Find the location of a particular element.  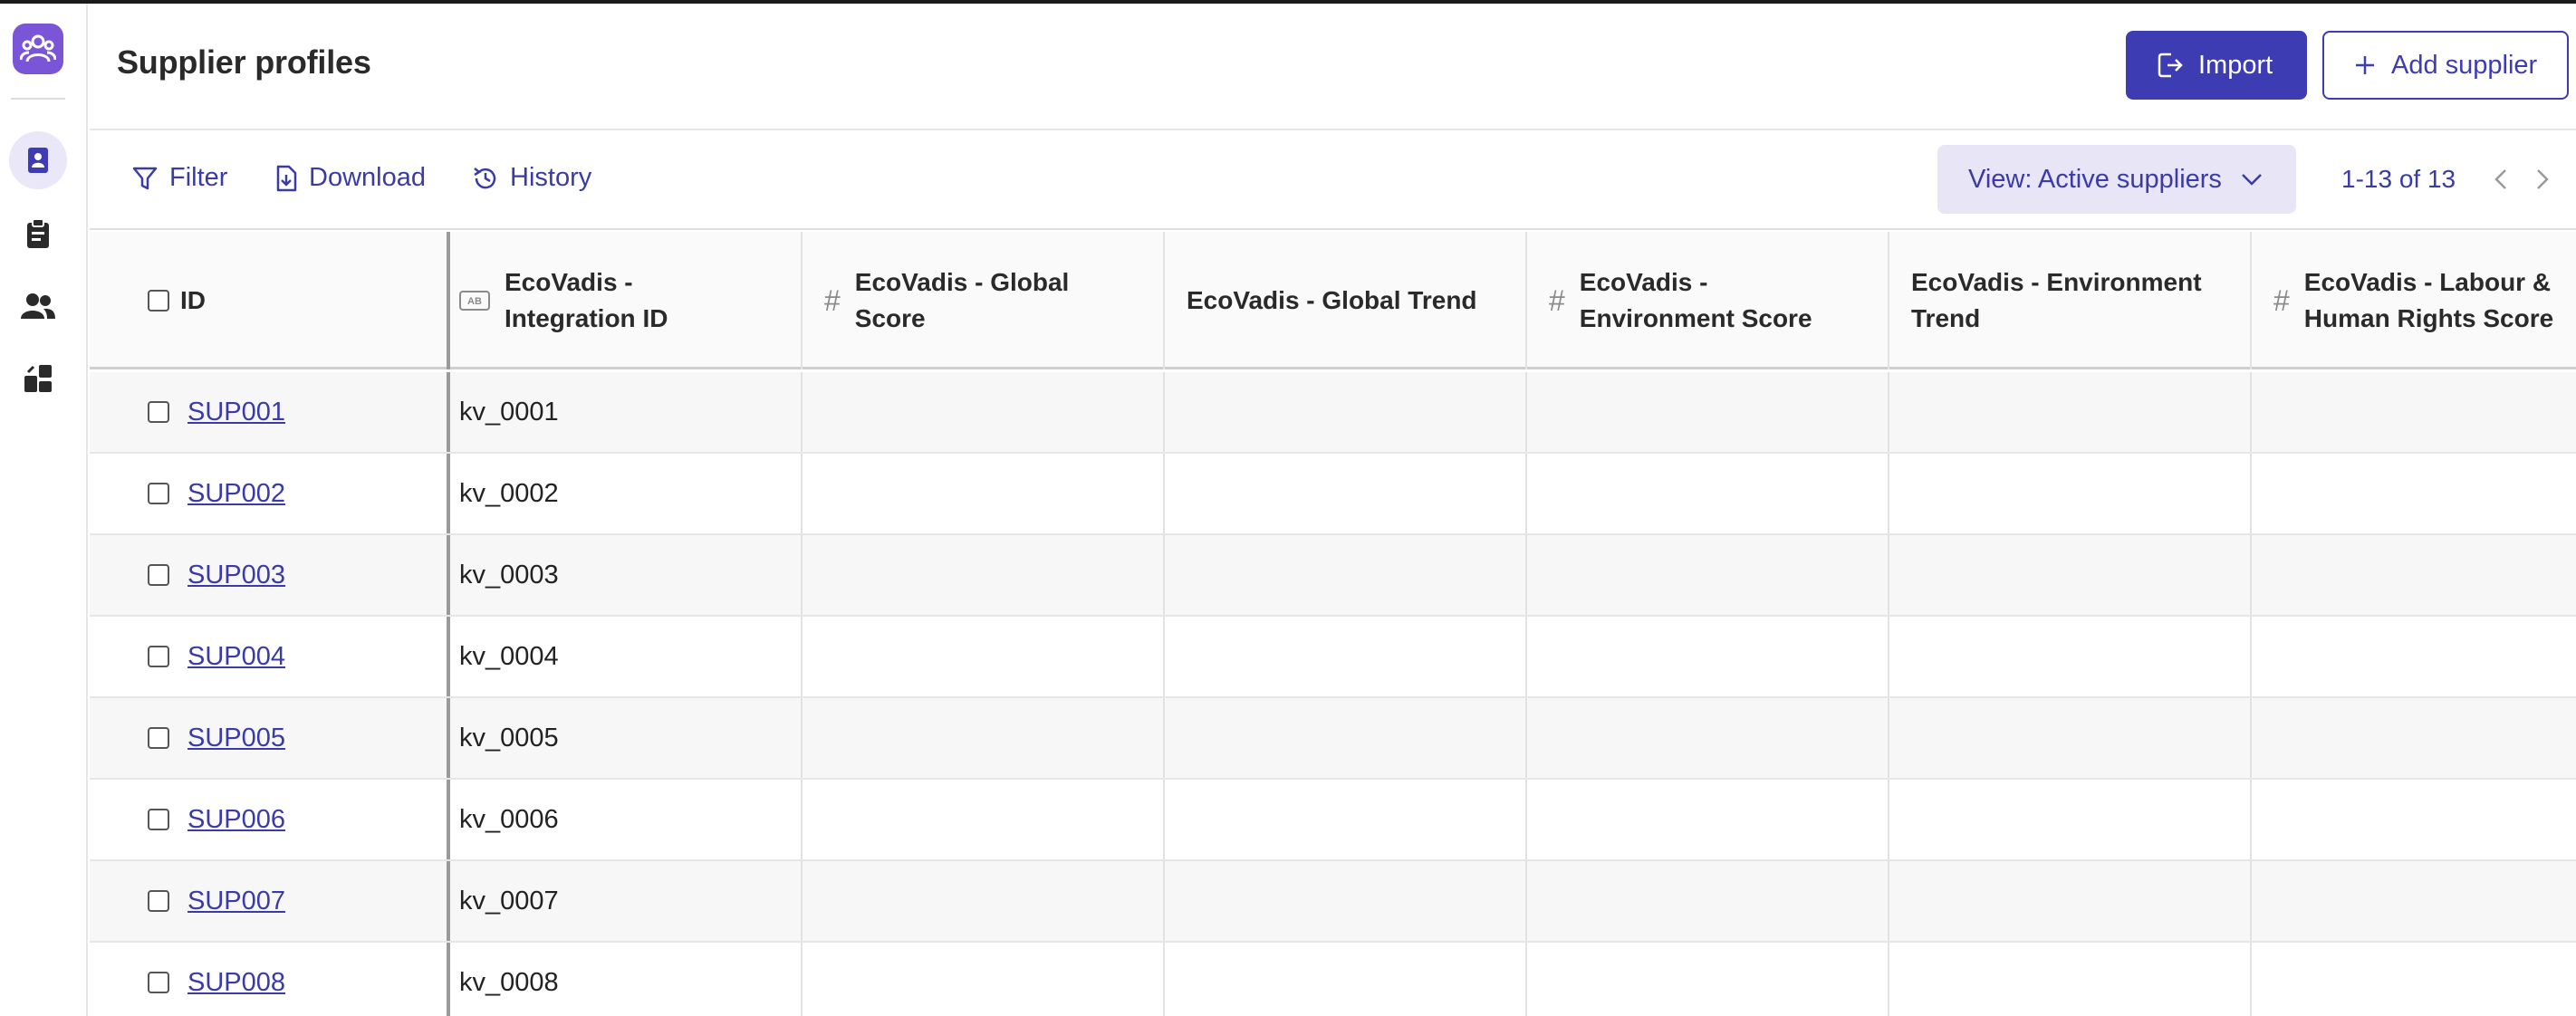

cell-integration-id: kv_0007 is located at coordinates (626, 901).